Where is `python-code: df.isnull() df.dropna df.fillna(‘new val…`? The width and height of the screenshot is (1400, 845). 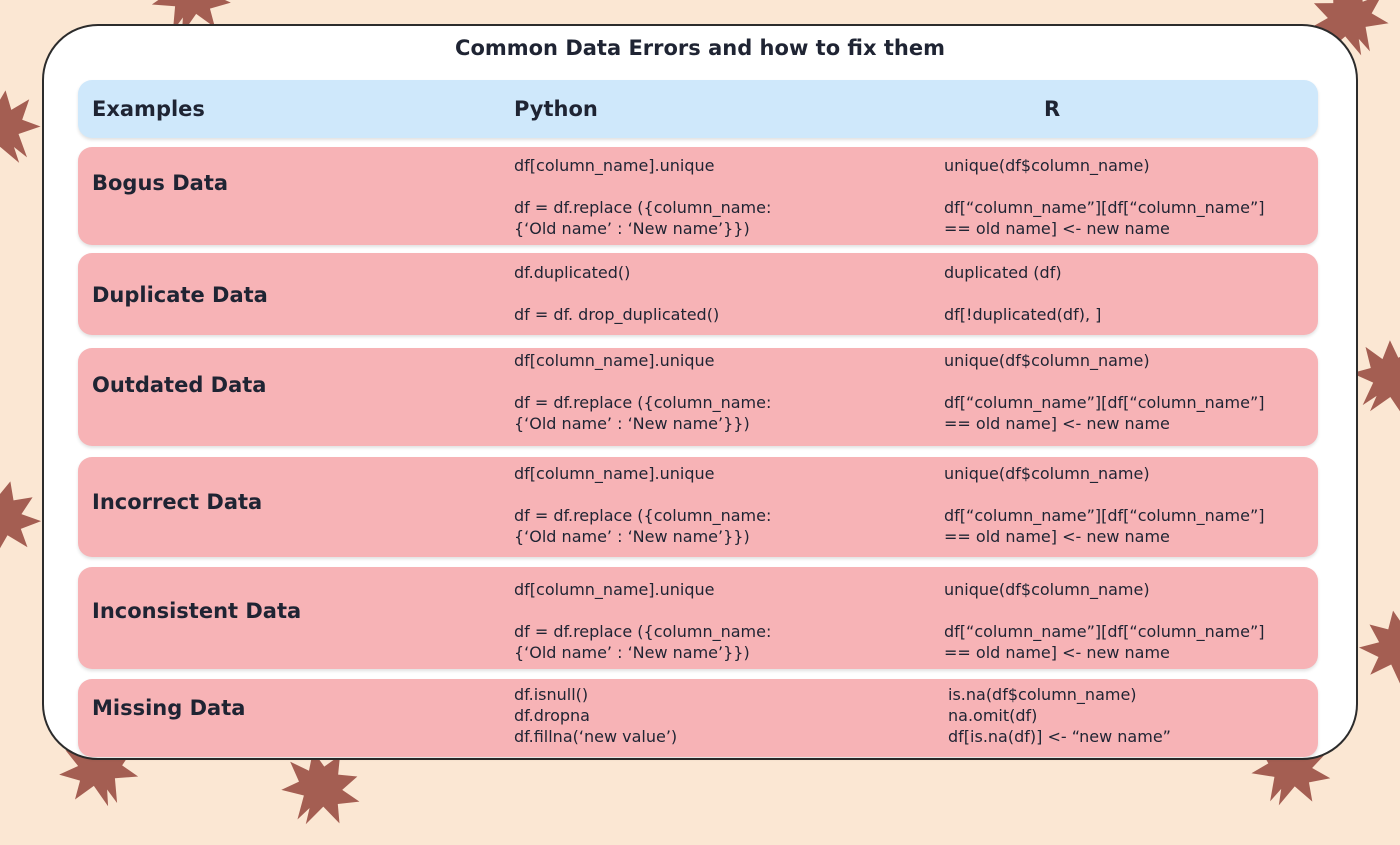
python-code: df.isnull() df.dropna df.fillna(‘new val… is located at coordinates (596, 715).